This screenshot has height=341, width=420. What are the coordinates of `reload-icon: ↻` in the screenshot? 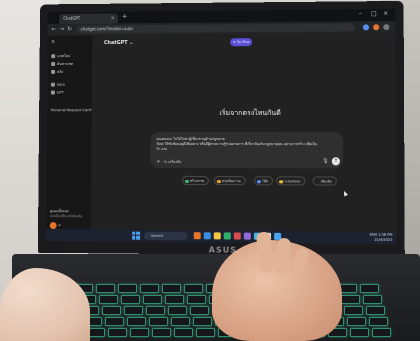 It's located at (69, 29).